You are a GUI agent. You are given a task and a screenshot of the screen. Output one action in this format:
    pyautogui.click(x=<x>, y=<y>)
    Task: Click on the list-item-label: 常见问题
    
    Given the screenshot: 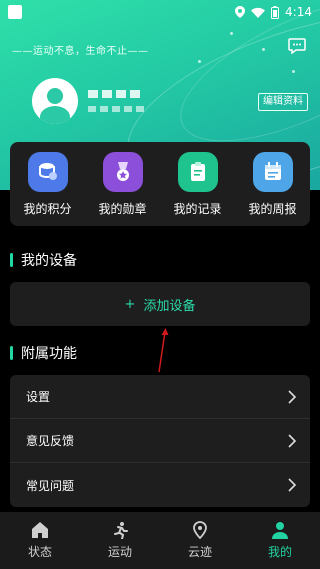 What is the action you would take?
    pyautogui.click(x=50, y=485)
    